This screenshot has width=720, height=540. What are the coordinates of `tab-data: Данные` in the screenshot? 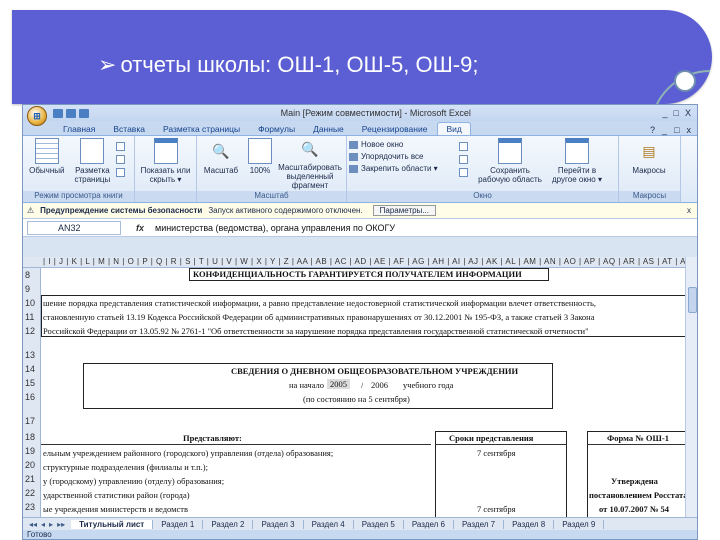 It's located at (328, 129).